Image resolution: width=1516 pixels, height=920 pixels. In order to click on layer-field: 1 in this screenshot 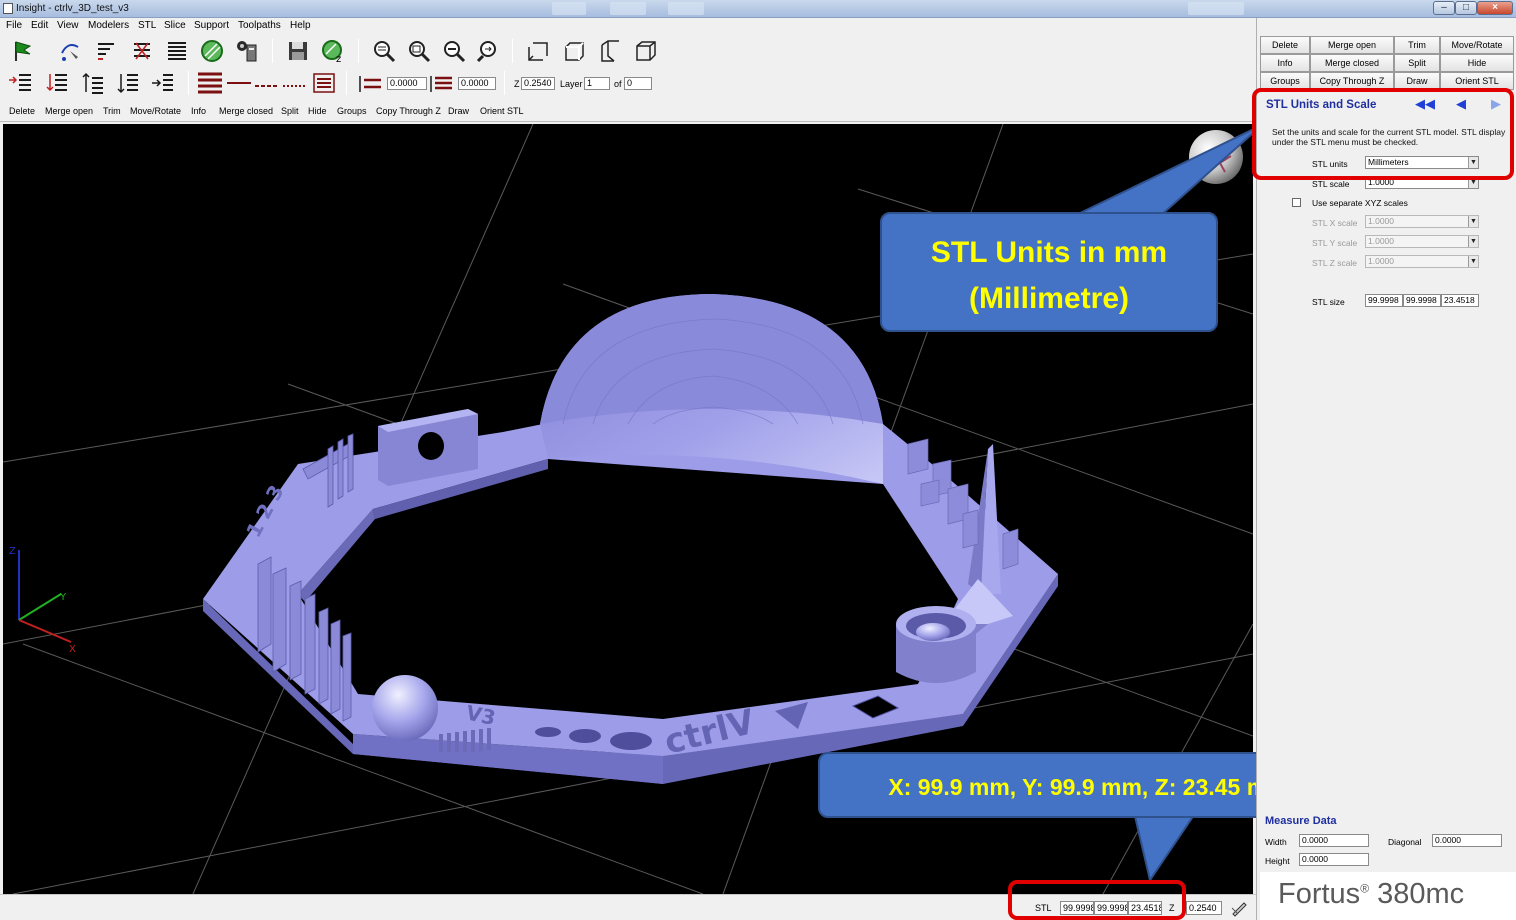, I will do `click(597, 83)`.